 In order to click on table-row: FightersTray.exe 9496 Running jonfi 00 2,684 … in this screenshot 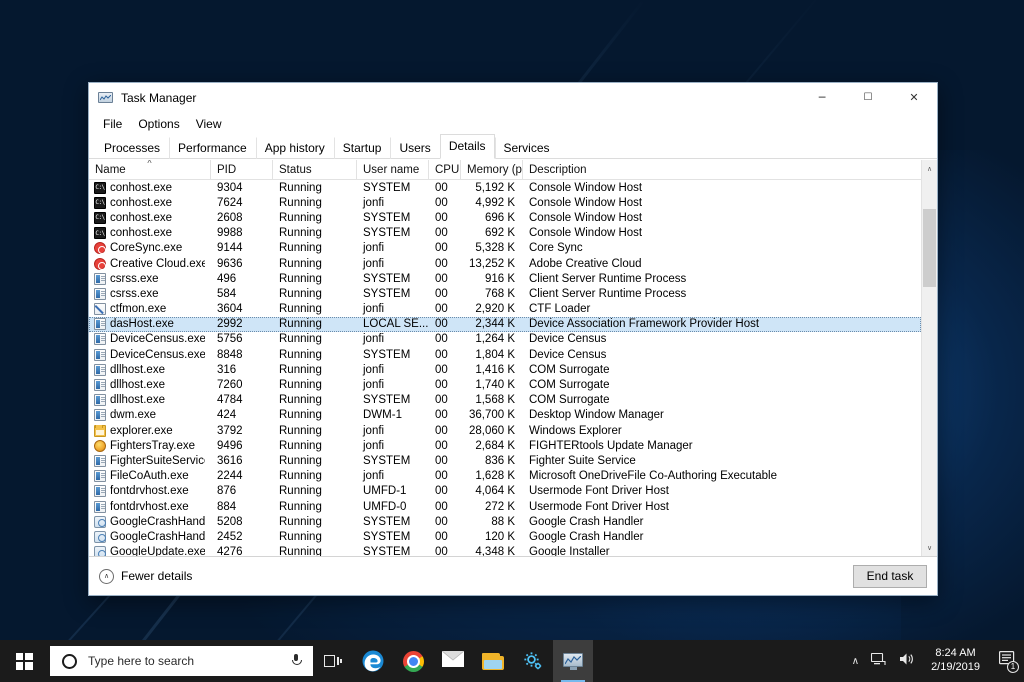, I will do `click(505, 445)`.